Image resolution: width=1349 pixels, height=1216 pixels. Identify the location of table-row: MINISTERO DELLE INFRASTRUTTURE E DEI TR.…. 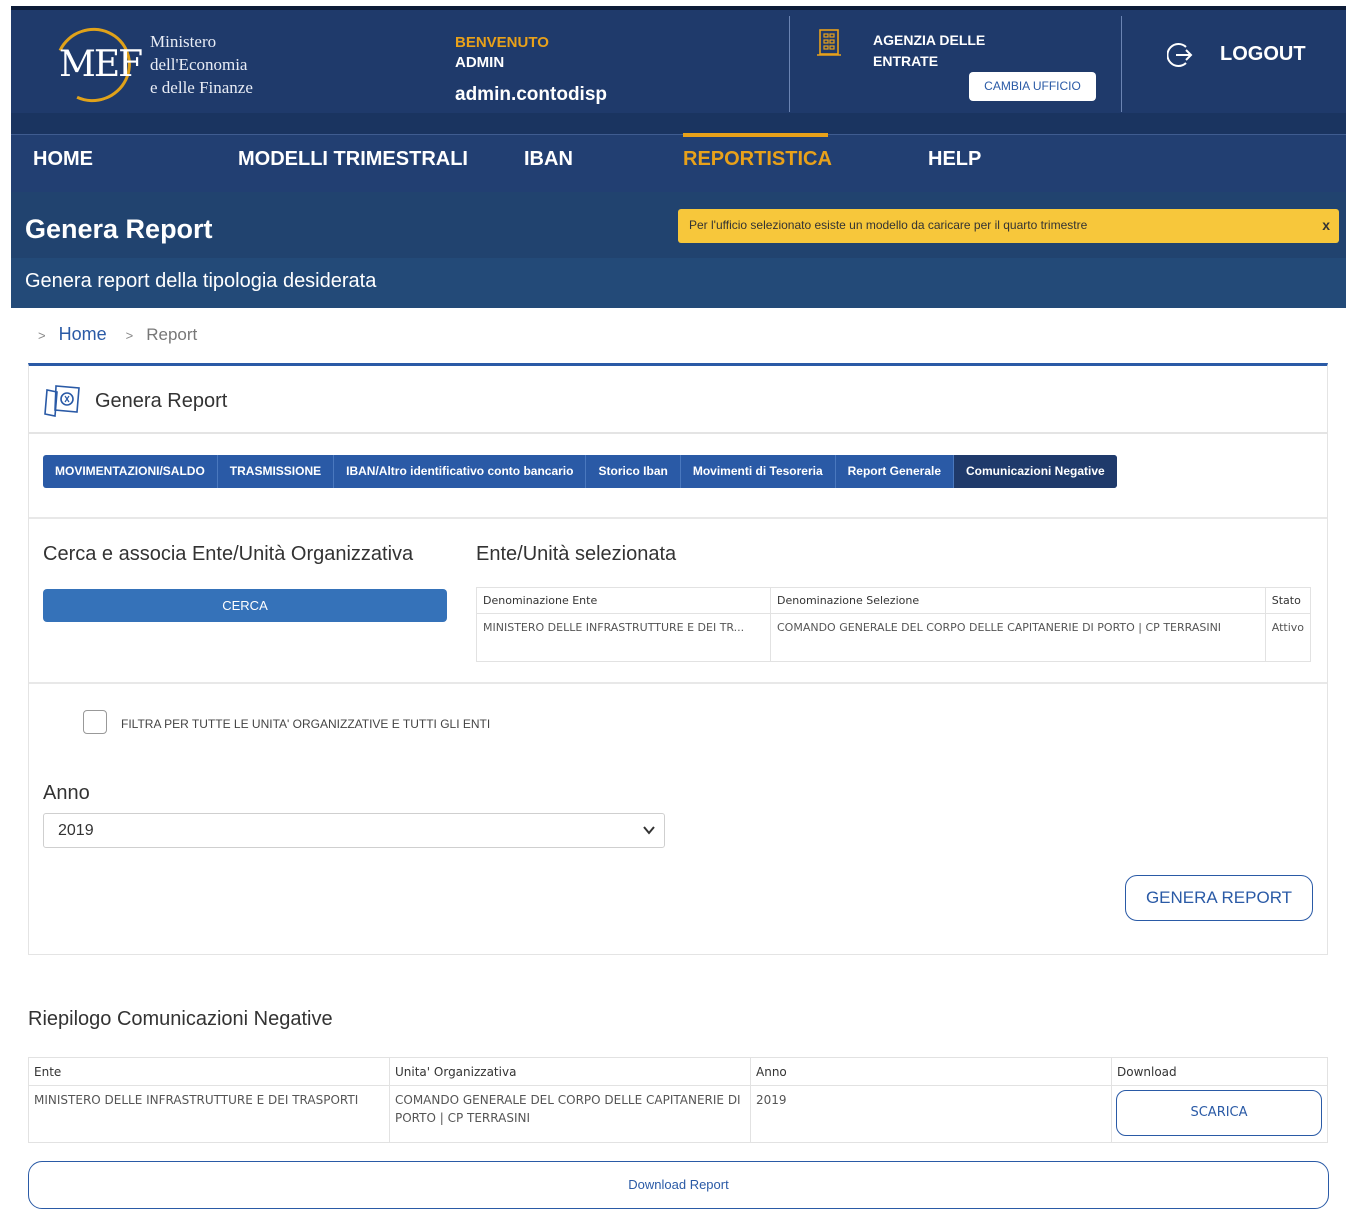
(894, 637).